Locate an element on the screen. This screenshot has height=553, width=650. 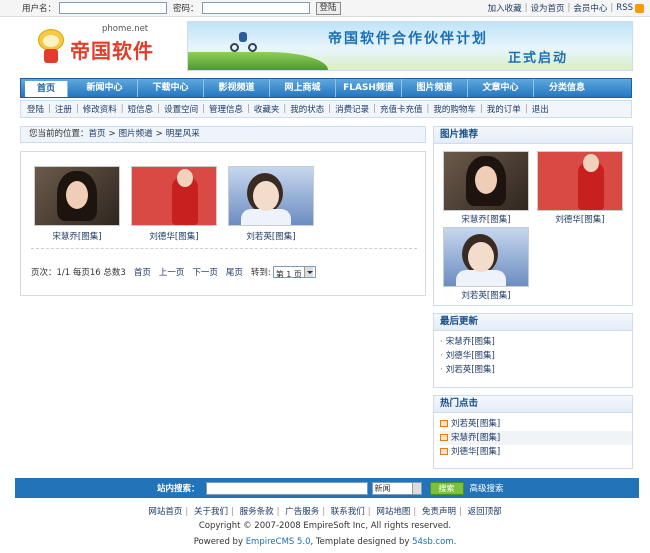
list-item: 刘德华[图集] is located at coordinates (536, 452).